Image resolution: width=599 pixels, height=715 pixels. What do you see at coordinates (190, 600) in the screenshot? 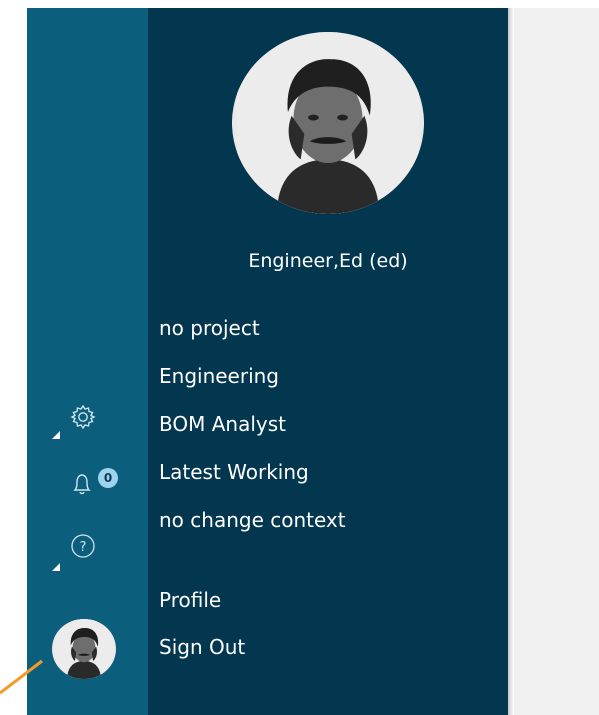
I see `profile-link: Profile` at bounding box center [190, 600].